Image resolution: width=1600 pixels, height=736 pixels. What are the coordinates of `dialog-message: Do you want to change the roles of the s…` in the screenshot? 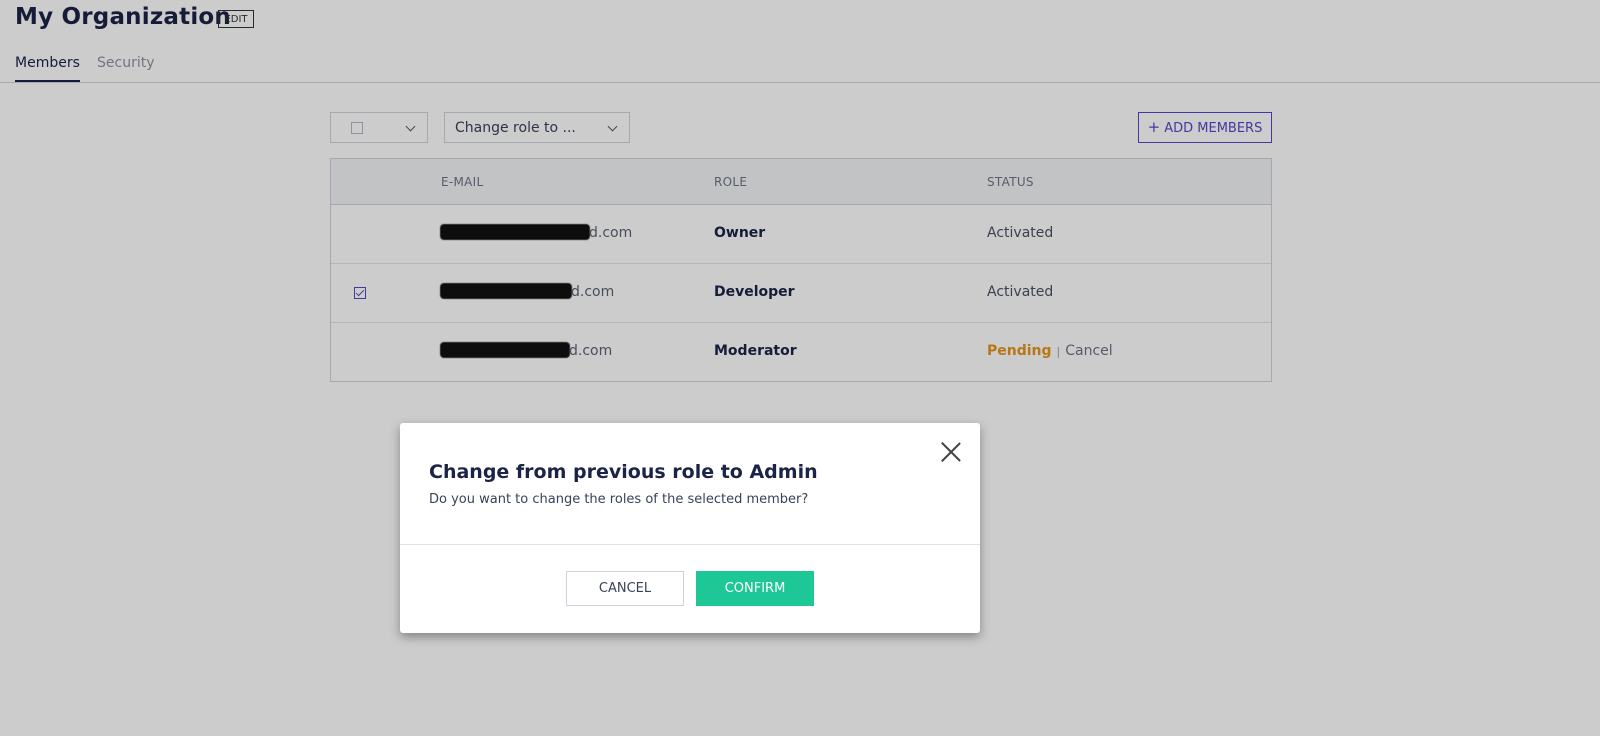 It's located at (619, 499).